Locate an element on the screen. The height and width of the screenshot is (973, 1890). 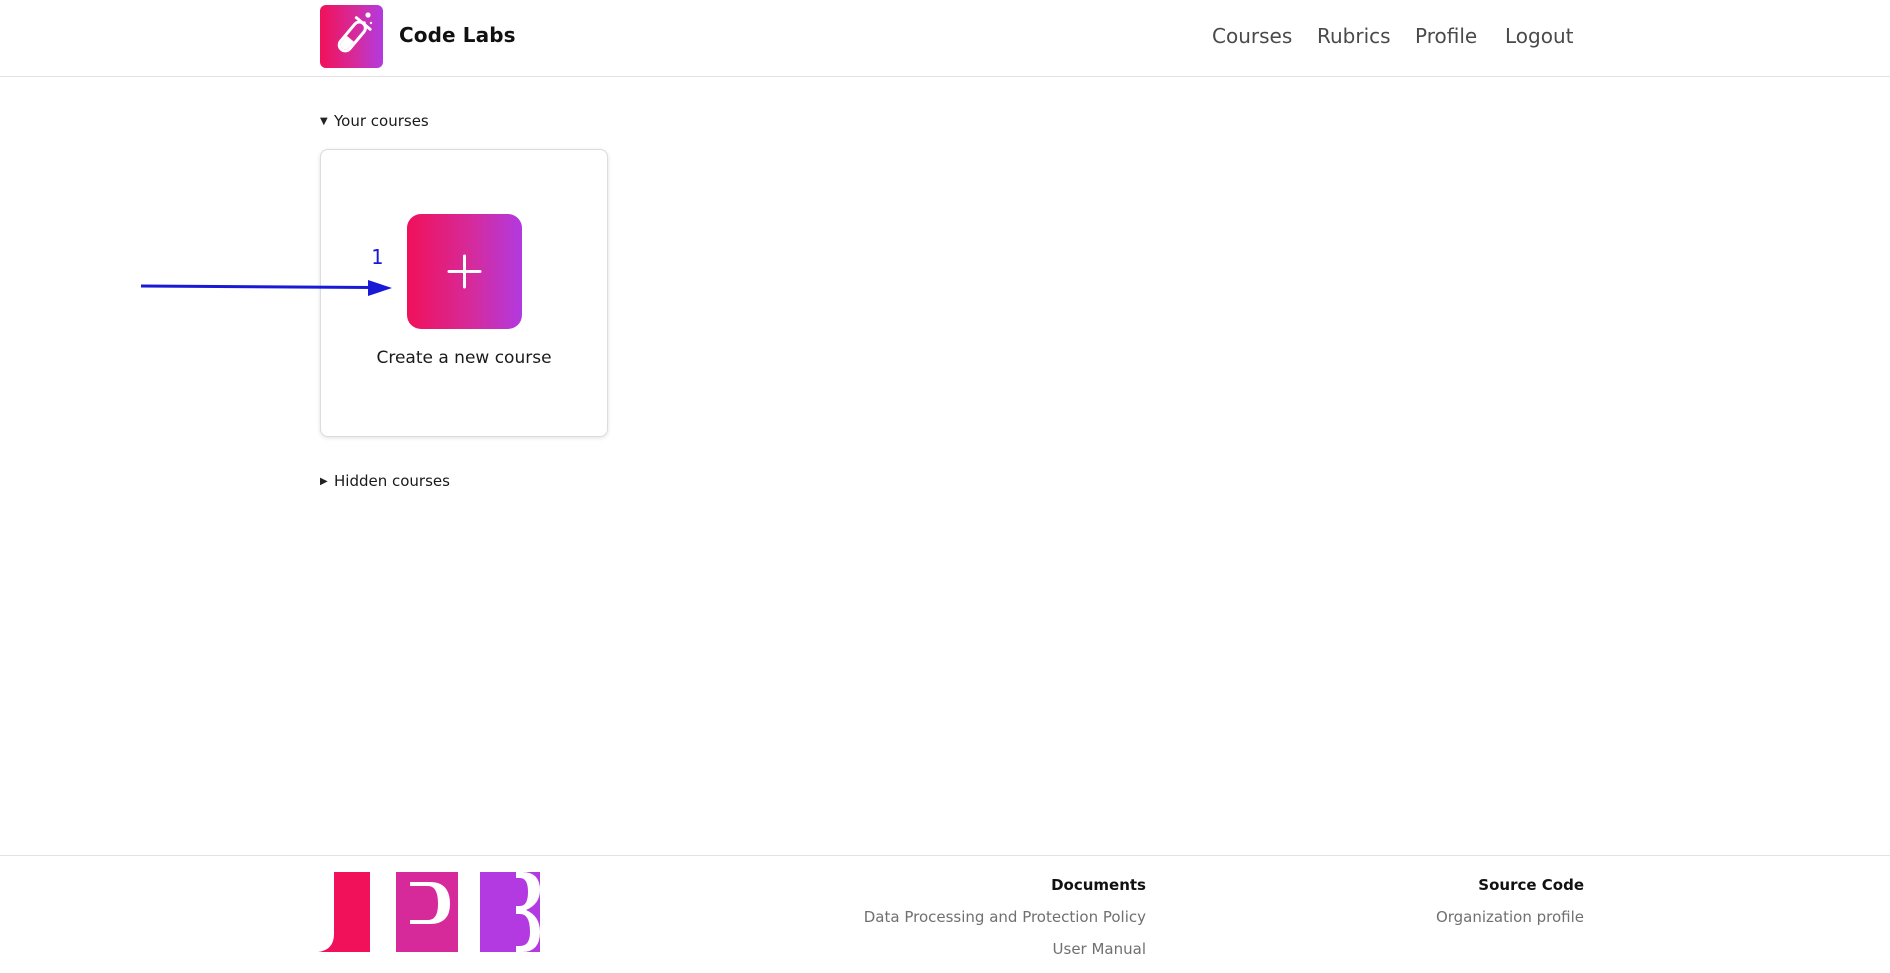
app-logo is located at coordinates (351, 36).